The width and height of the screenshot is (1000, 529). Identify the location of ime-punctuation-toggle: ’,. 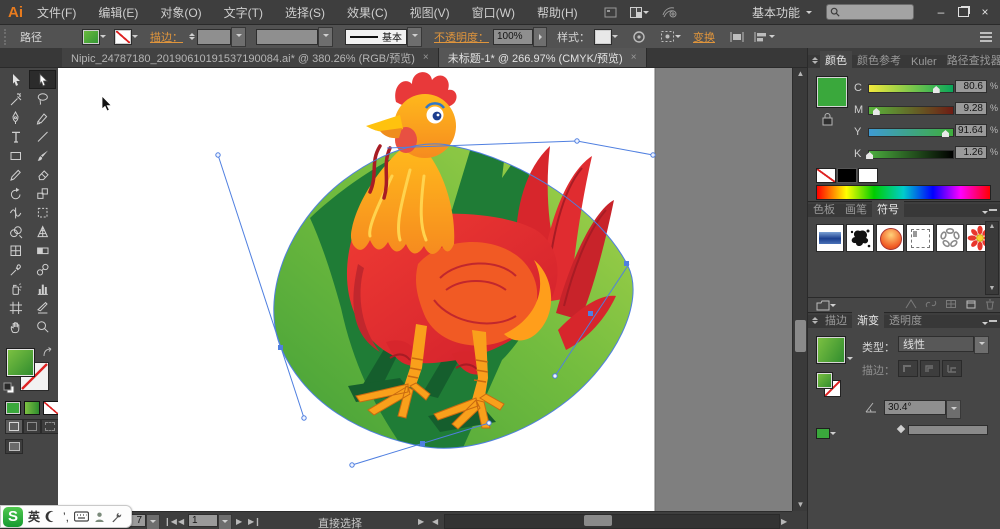
(66, 517).